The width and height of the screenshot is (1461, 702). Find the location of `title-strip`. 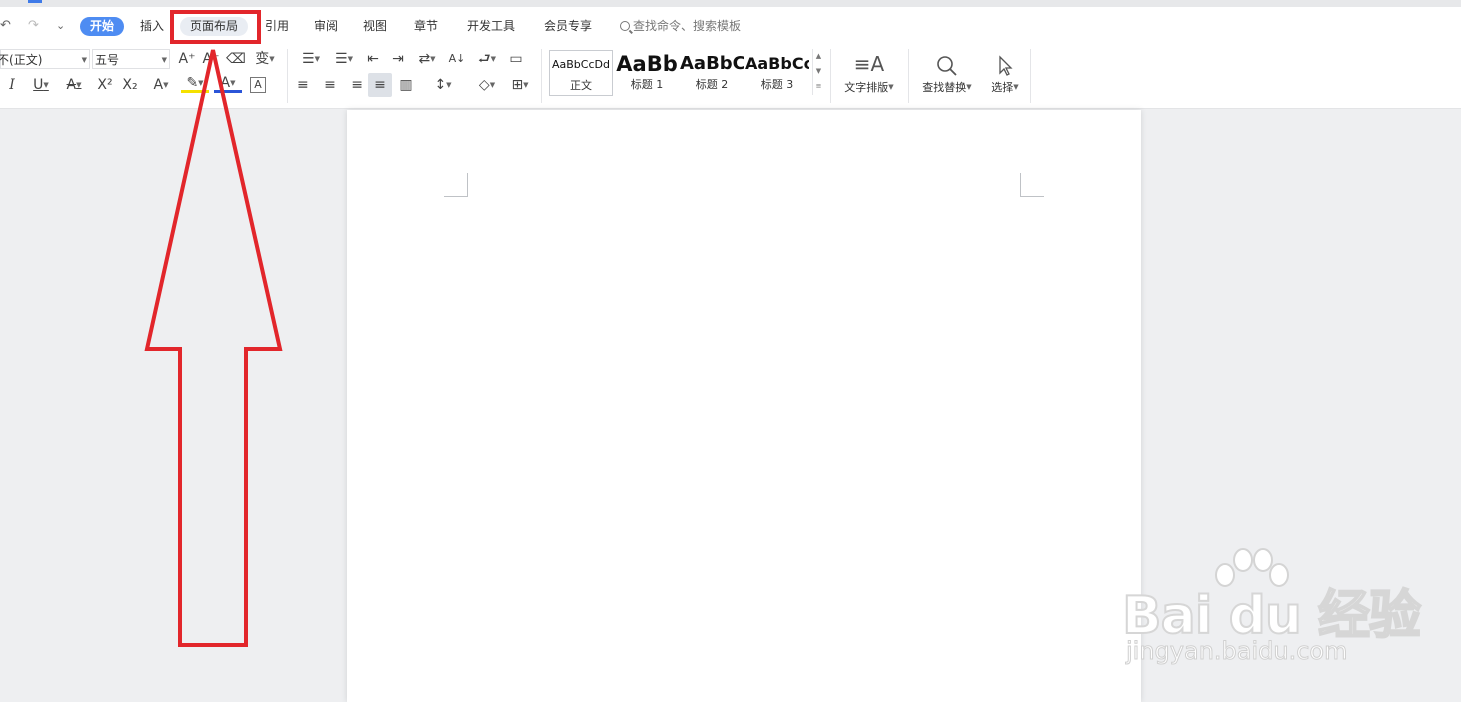

title-strip is located at coordinates (730, 3).